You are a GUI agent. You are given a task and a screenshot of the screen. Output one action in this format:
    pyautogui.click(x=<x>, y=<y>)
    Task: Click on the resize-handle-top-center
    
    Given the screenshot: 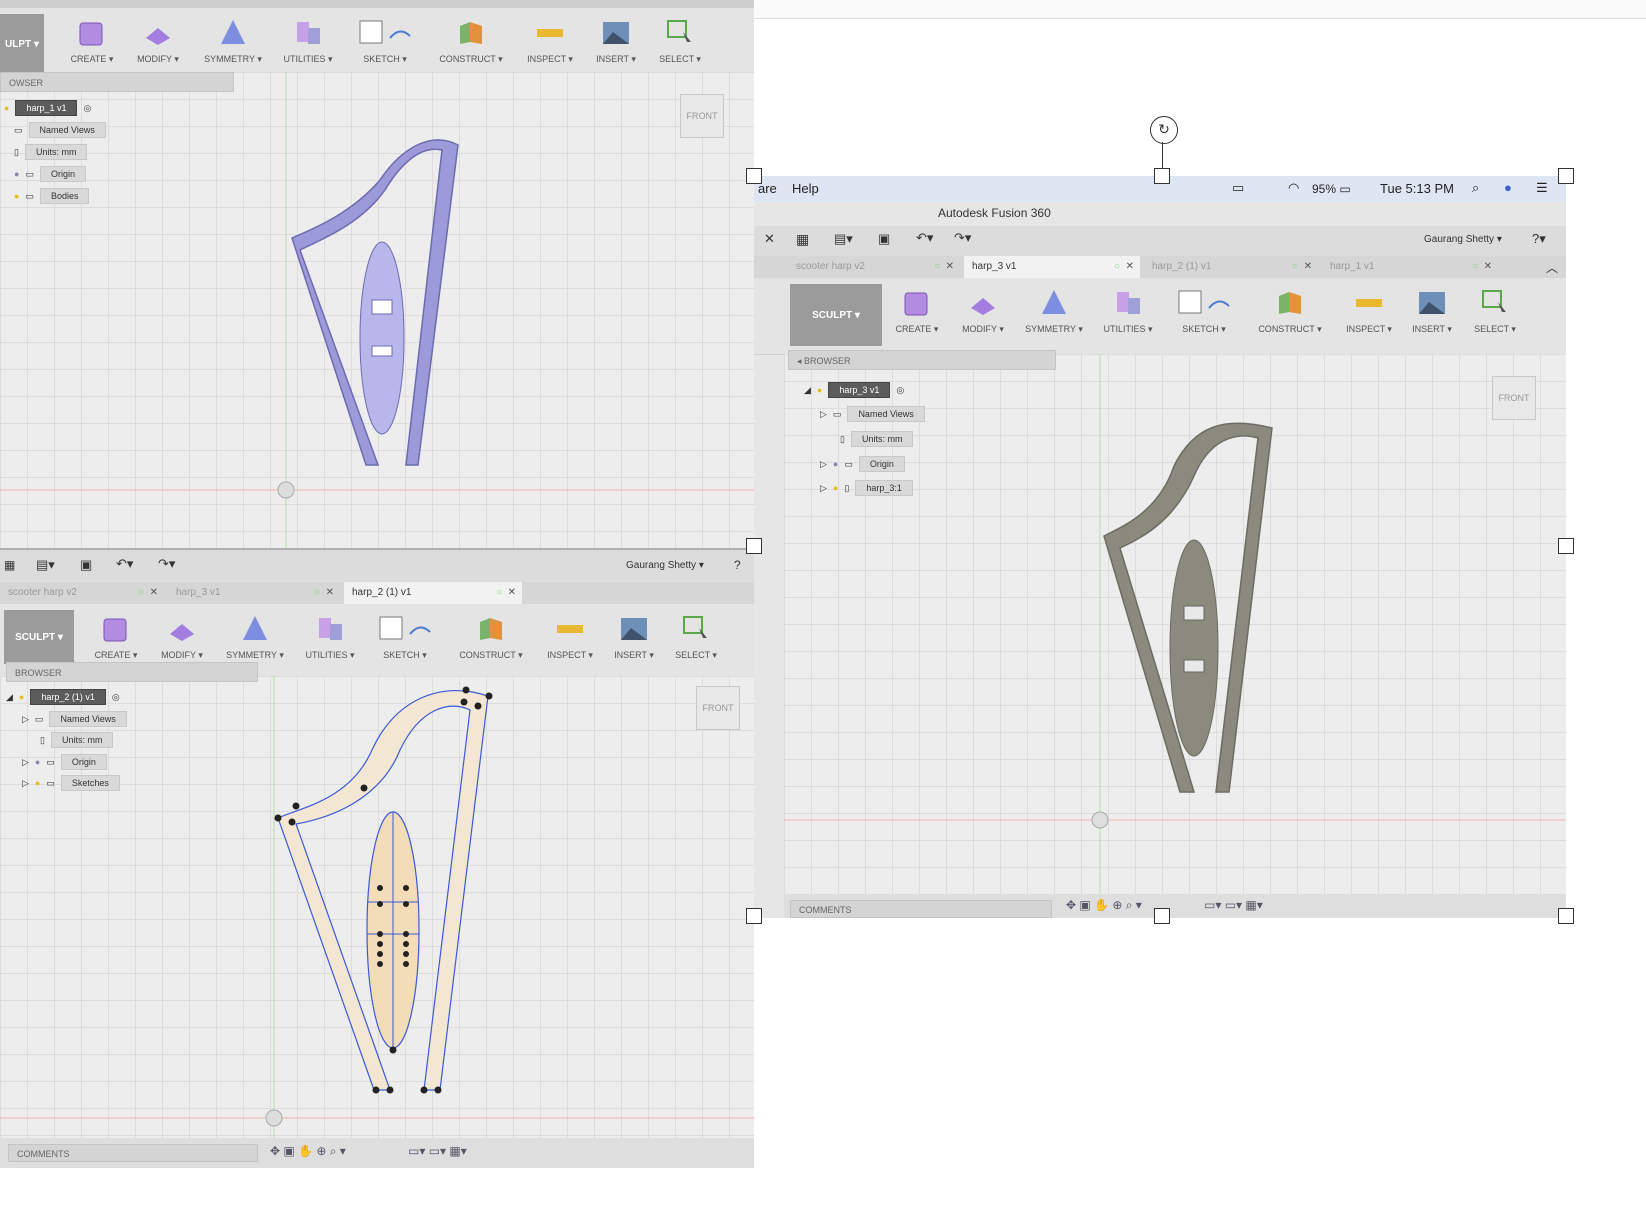 What is the action you would take?
    pyautogui.click(x=1162, y=176)
    